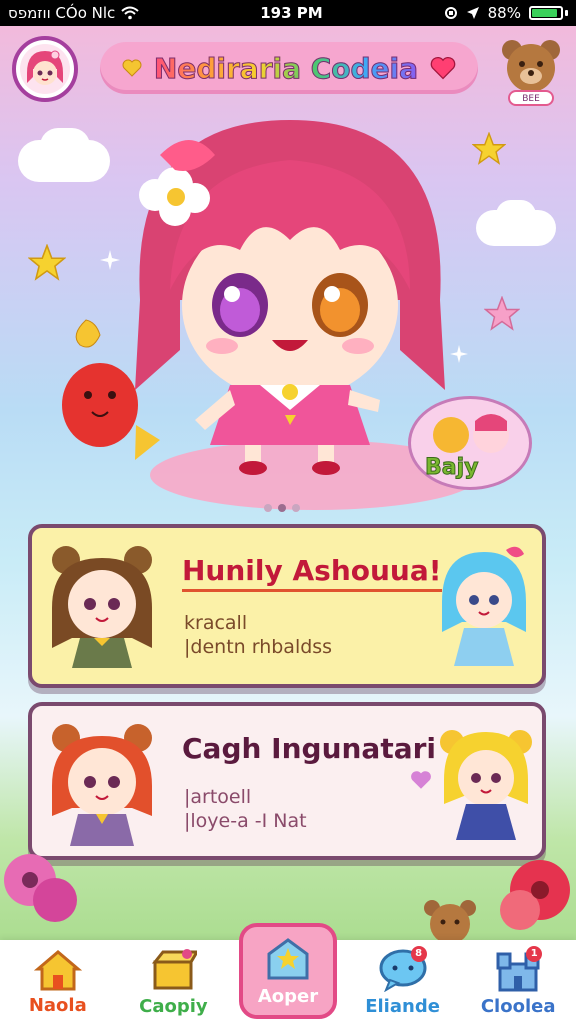 This screenshot has width=576, height=1024. I want to click on mode-card-1: Hunily Ashouua! kracall |dentn rhbaldss, so click(287, 606).